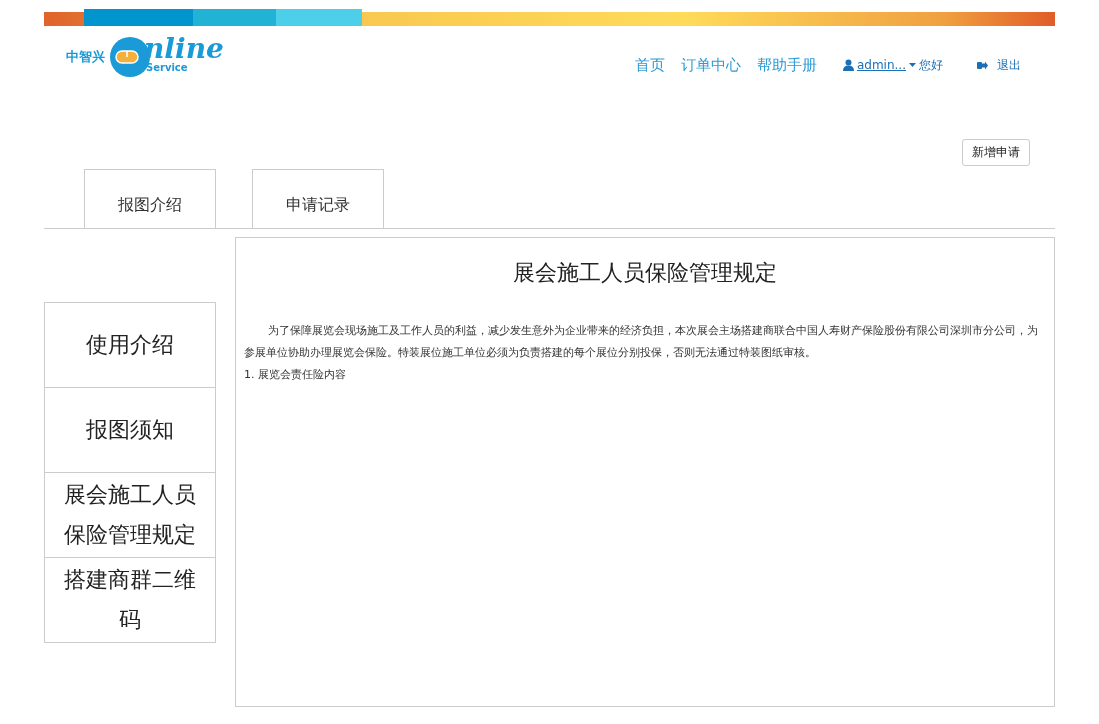 This screenshot has width=1099, height=724. I want to click on sidebar-item: 搭建商群二维码, so click(130, 600).